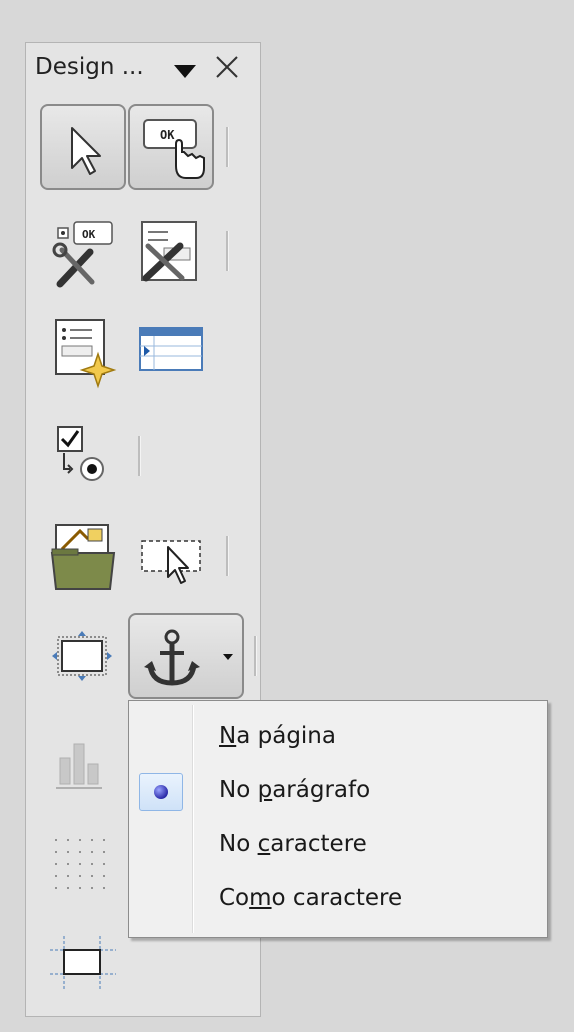 Image resolution: width=574 pixels, height=1032 pixels. I want to click on helplines-button, so click(83, 961).